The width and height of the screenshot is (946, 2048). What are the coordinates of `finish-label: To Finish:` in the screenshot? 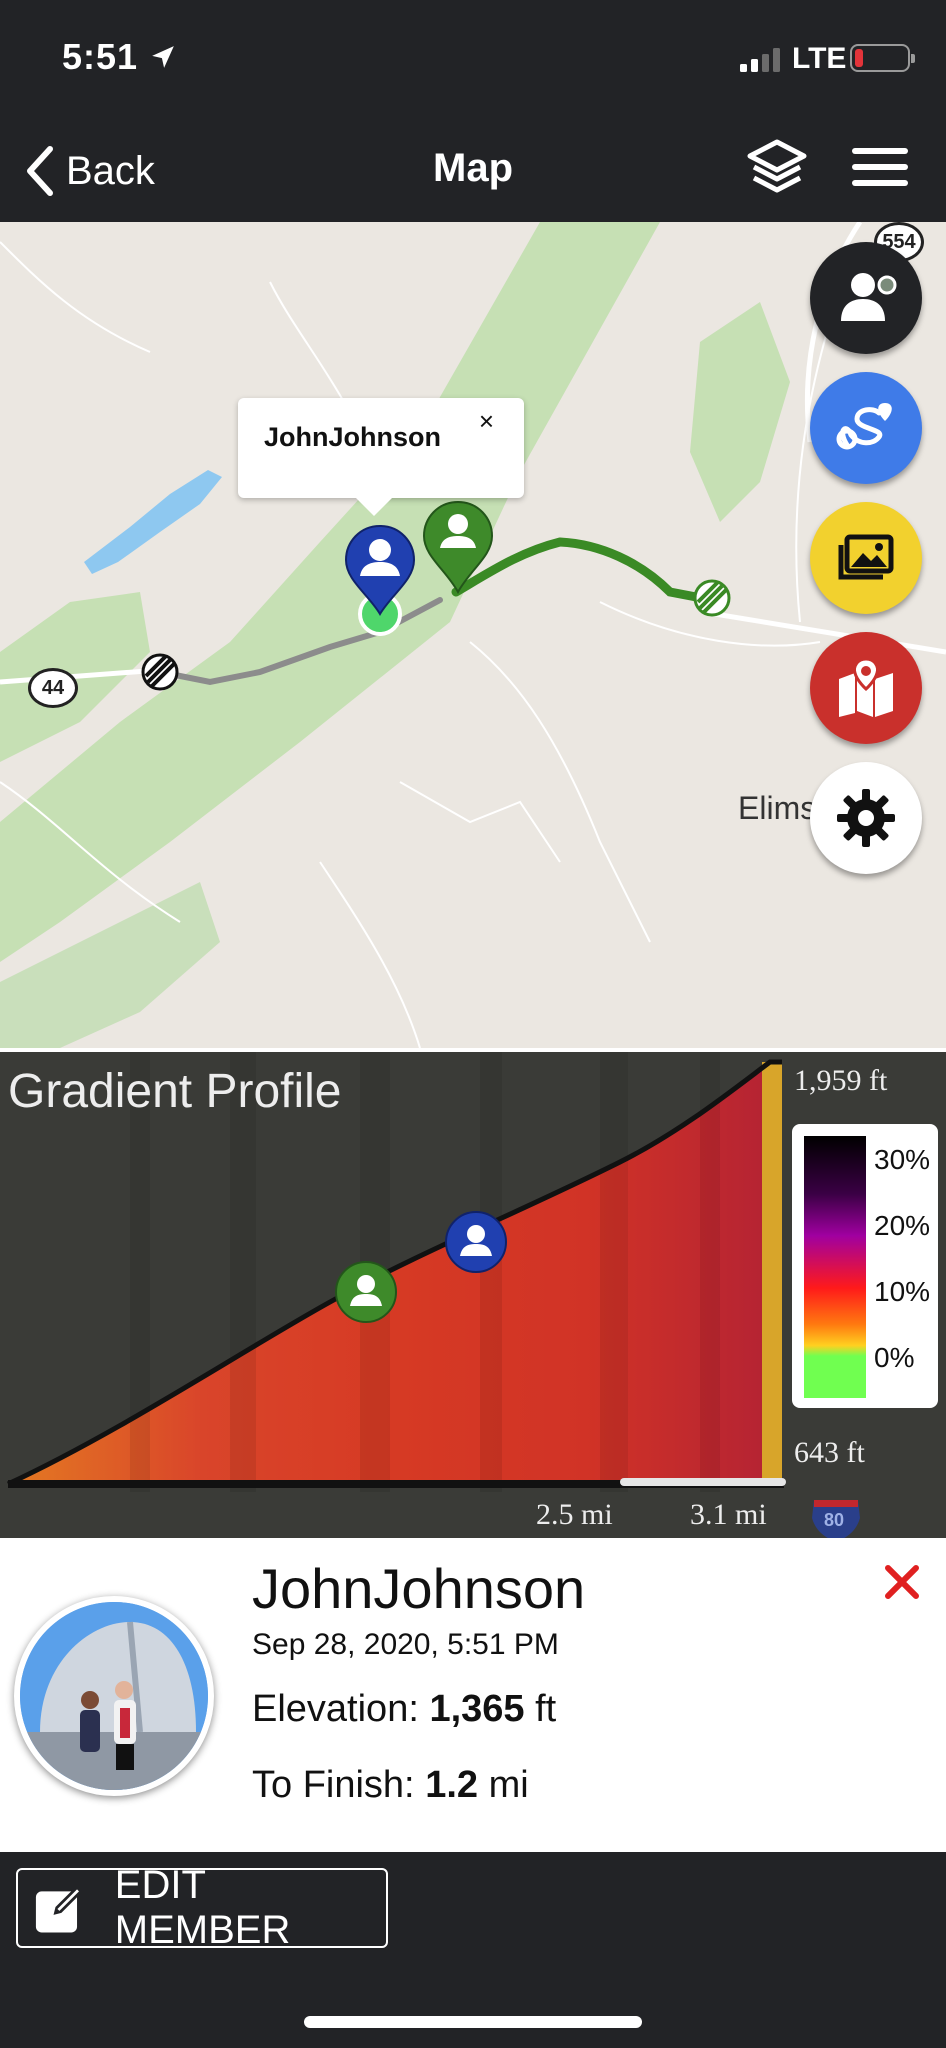 It's located at (333, 1785).